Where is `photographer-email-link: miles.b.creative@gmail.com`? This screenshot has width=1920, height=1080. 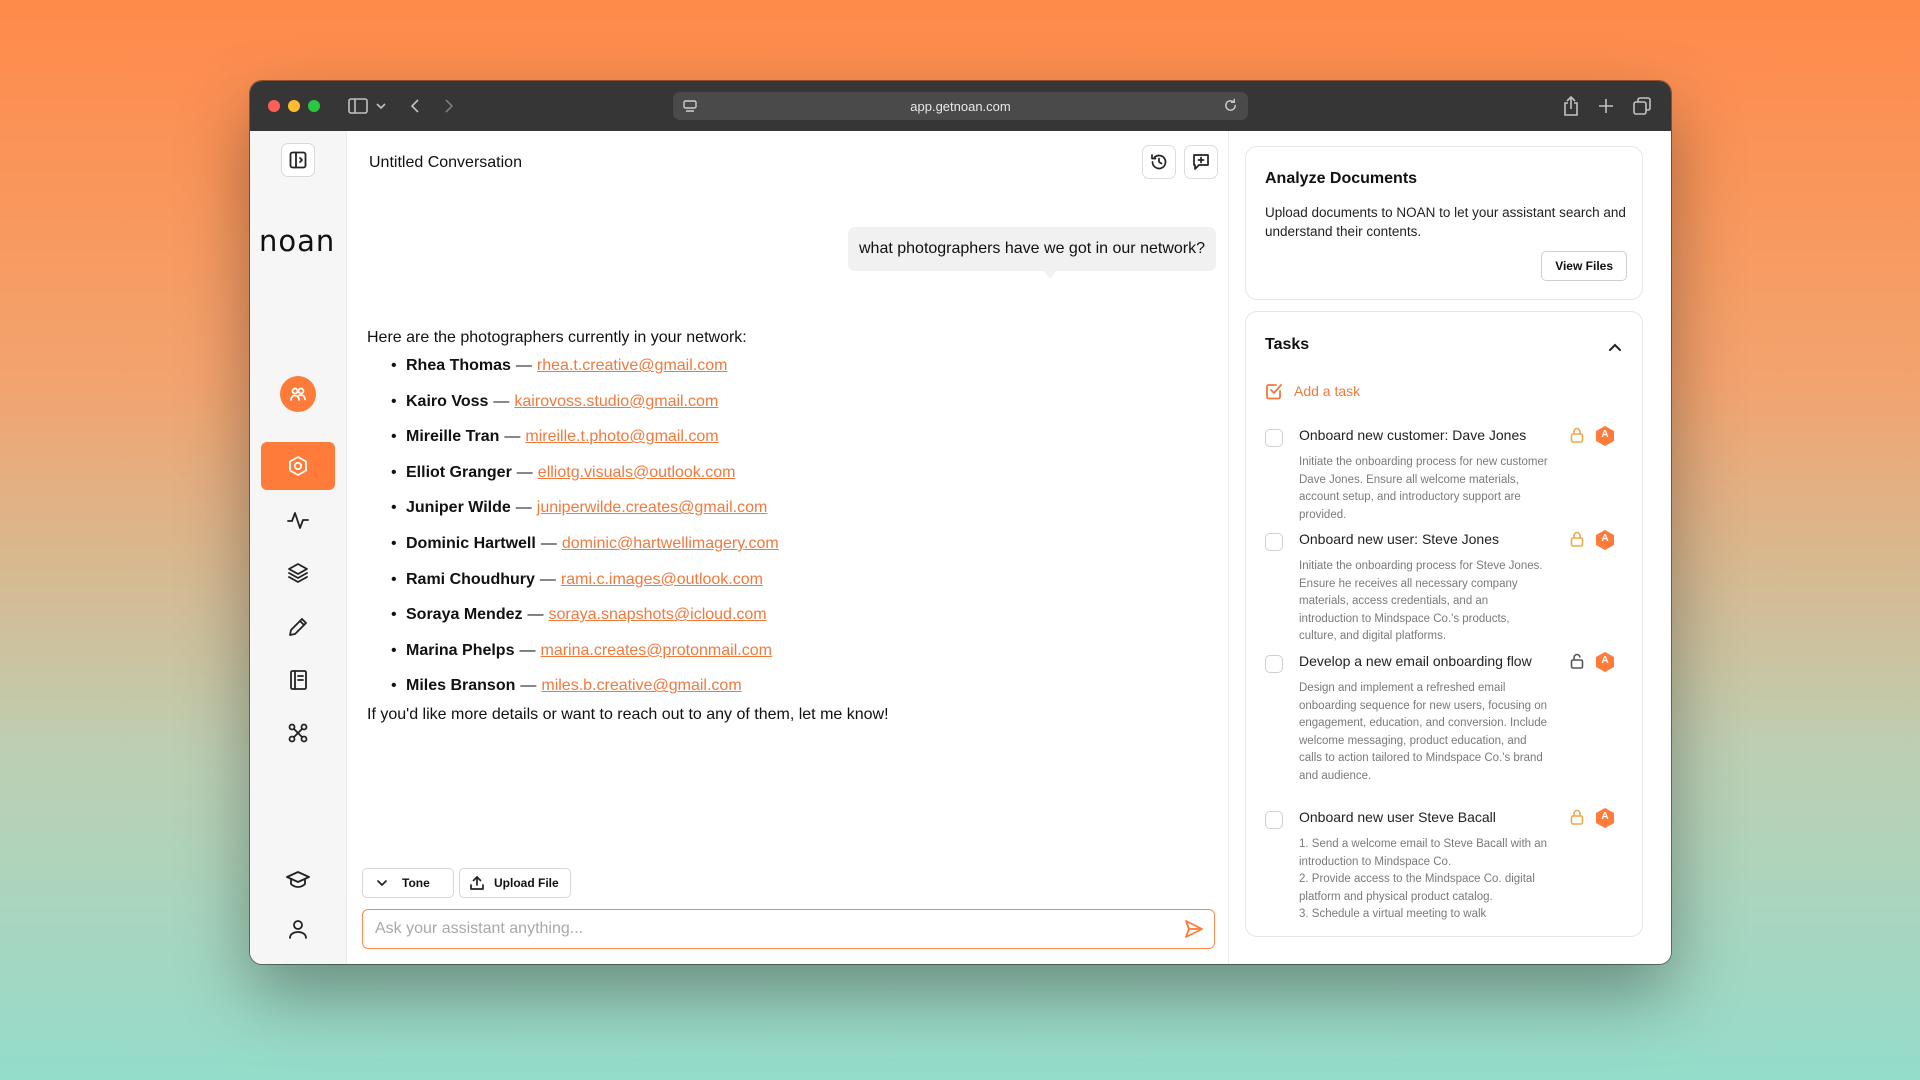
photographer-email-link: miles.b.creative@gmail.com is located at coordinates (641, 685).